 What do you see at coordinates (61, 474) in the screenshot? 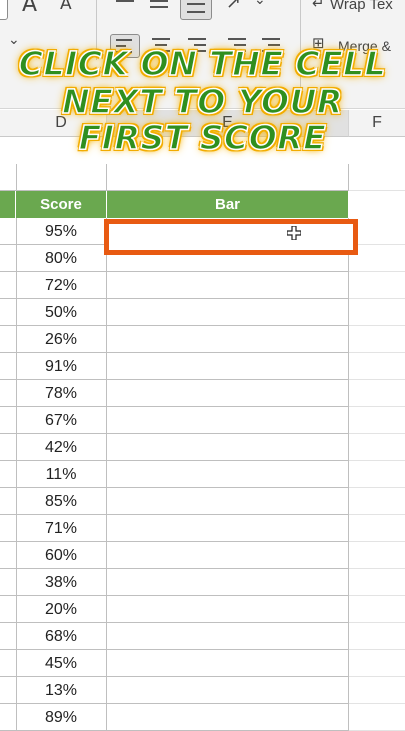
I see `score-cell: 11%` at bounding box center [61, 474].